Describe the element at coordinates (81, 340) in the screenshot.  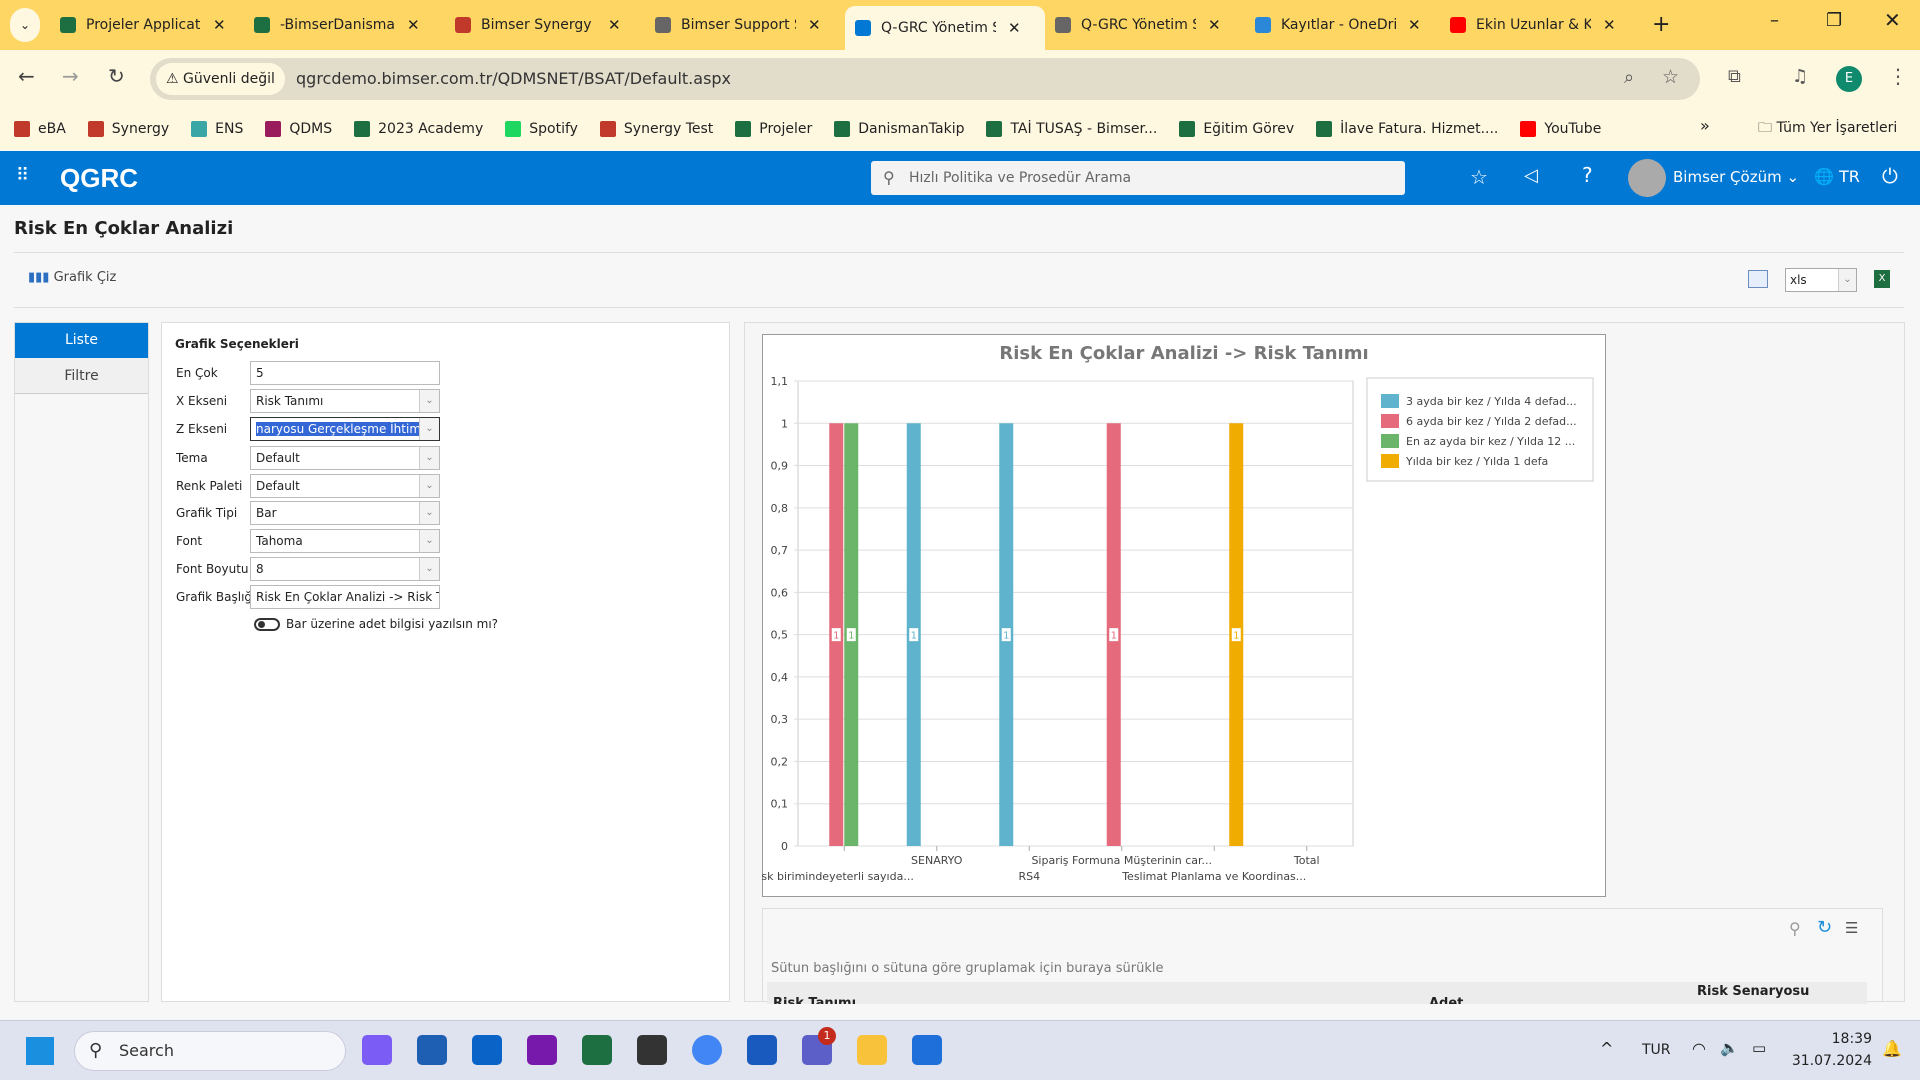
I see `tab-liste: Liste` at that location.